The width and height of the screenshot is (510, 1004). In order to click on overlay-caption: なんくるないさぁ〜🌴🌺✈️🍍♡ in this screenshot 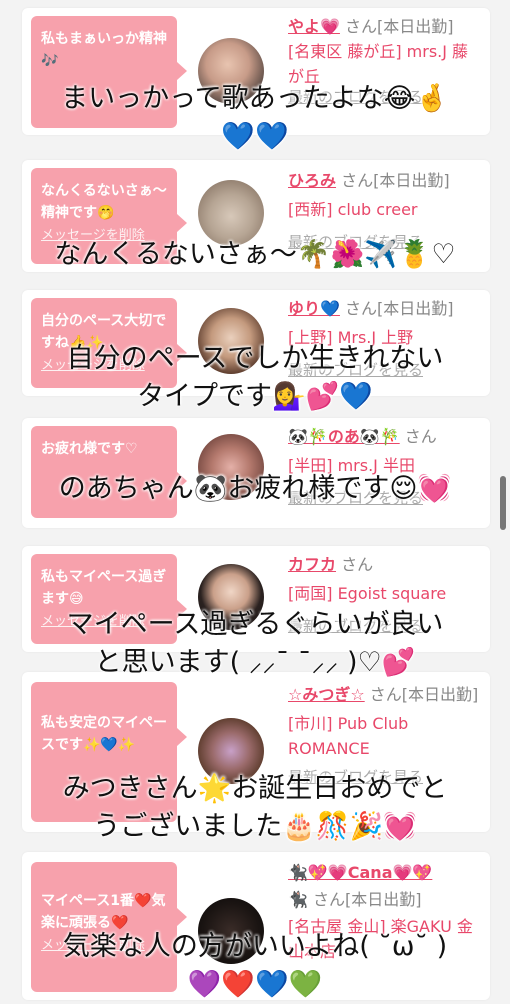, I will do `click(255, 255)`.